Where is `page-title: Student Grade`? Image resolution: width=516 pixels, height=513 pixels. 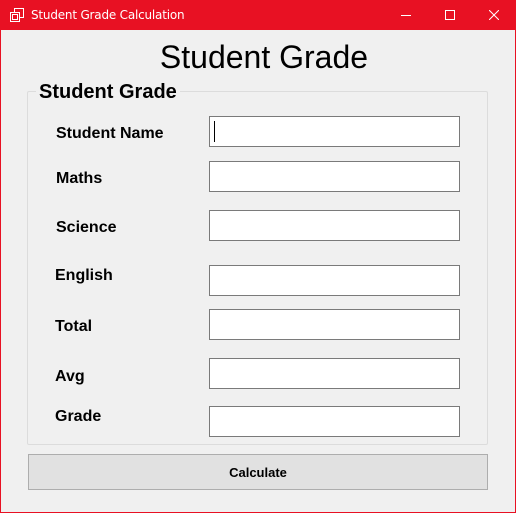 page-title: Student Grade is located at coordinates (264, 57).